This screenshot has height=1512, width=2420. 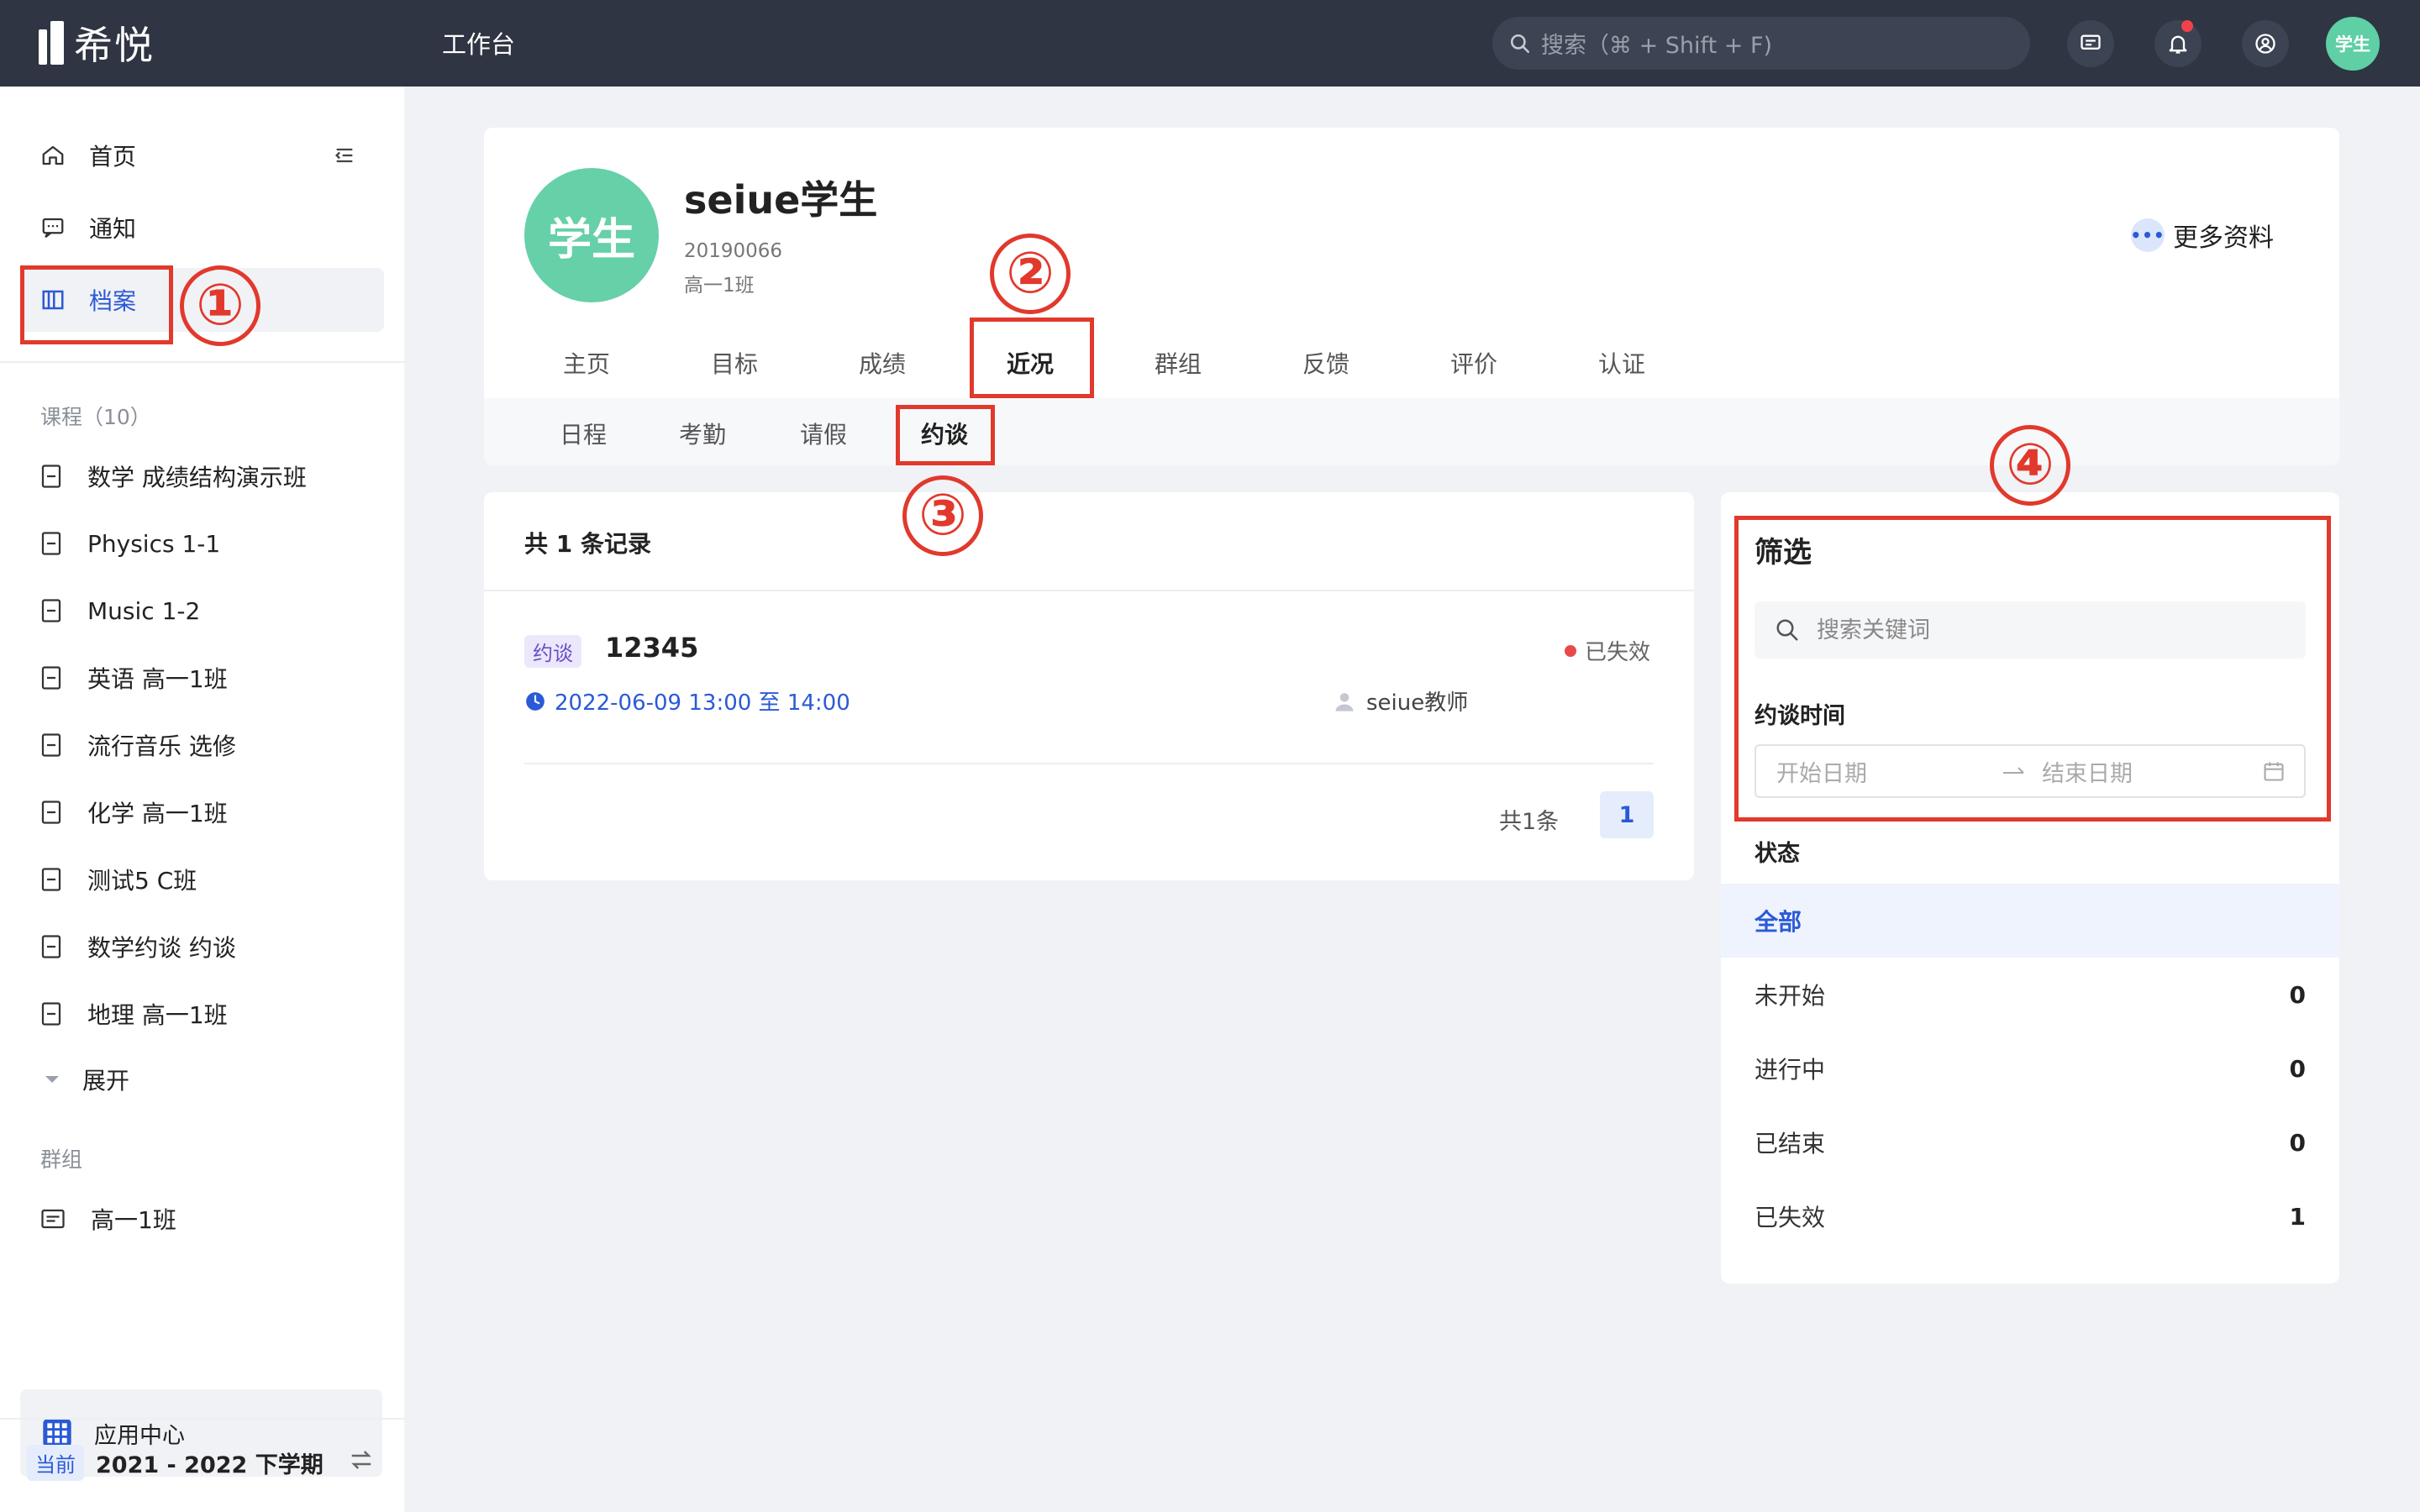 I want to click on course-item: Music 1-2, so click(x=120, y=610).